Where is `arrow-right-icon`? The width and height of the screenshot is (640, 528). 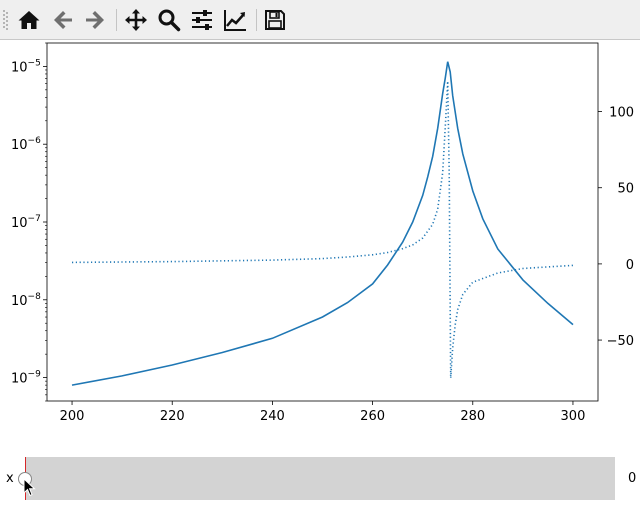 arrow-right-icon is located at coordinates (95, 20).